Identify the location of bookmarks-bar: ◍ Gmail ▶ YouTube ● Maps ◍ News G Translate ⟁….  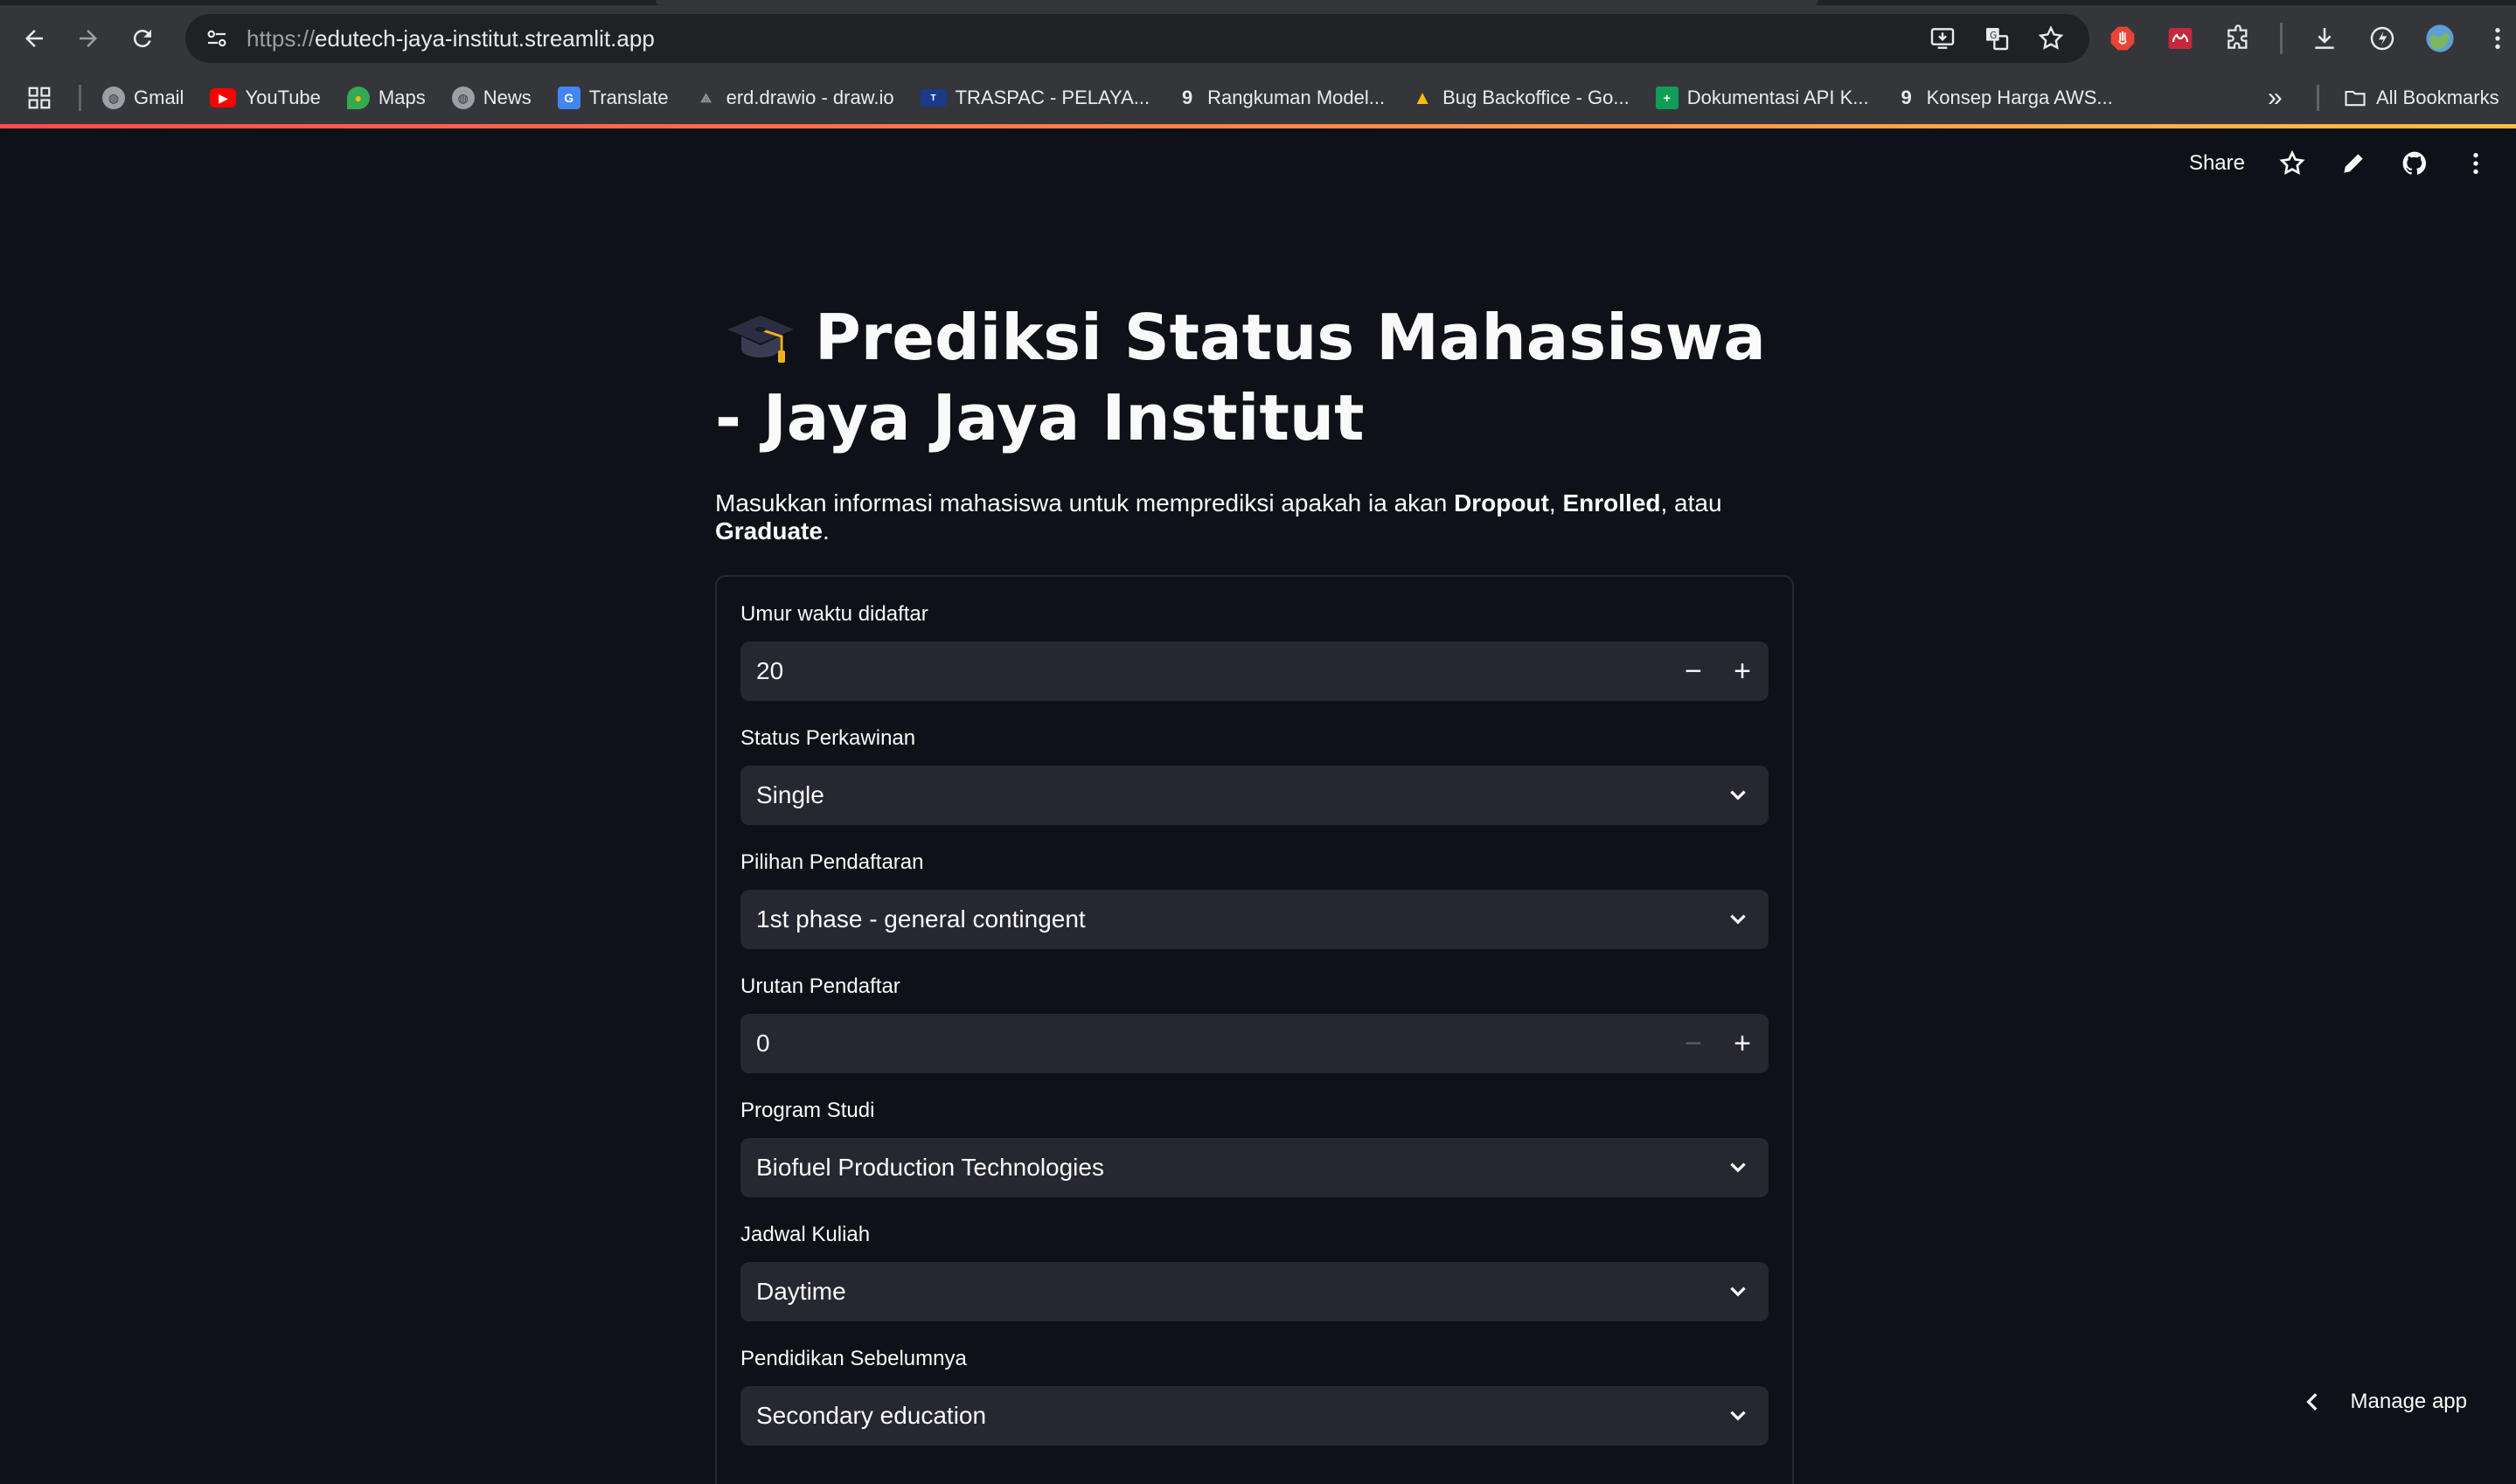
(1258, 98).